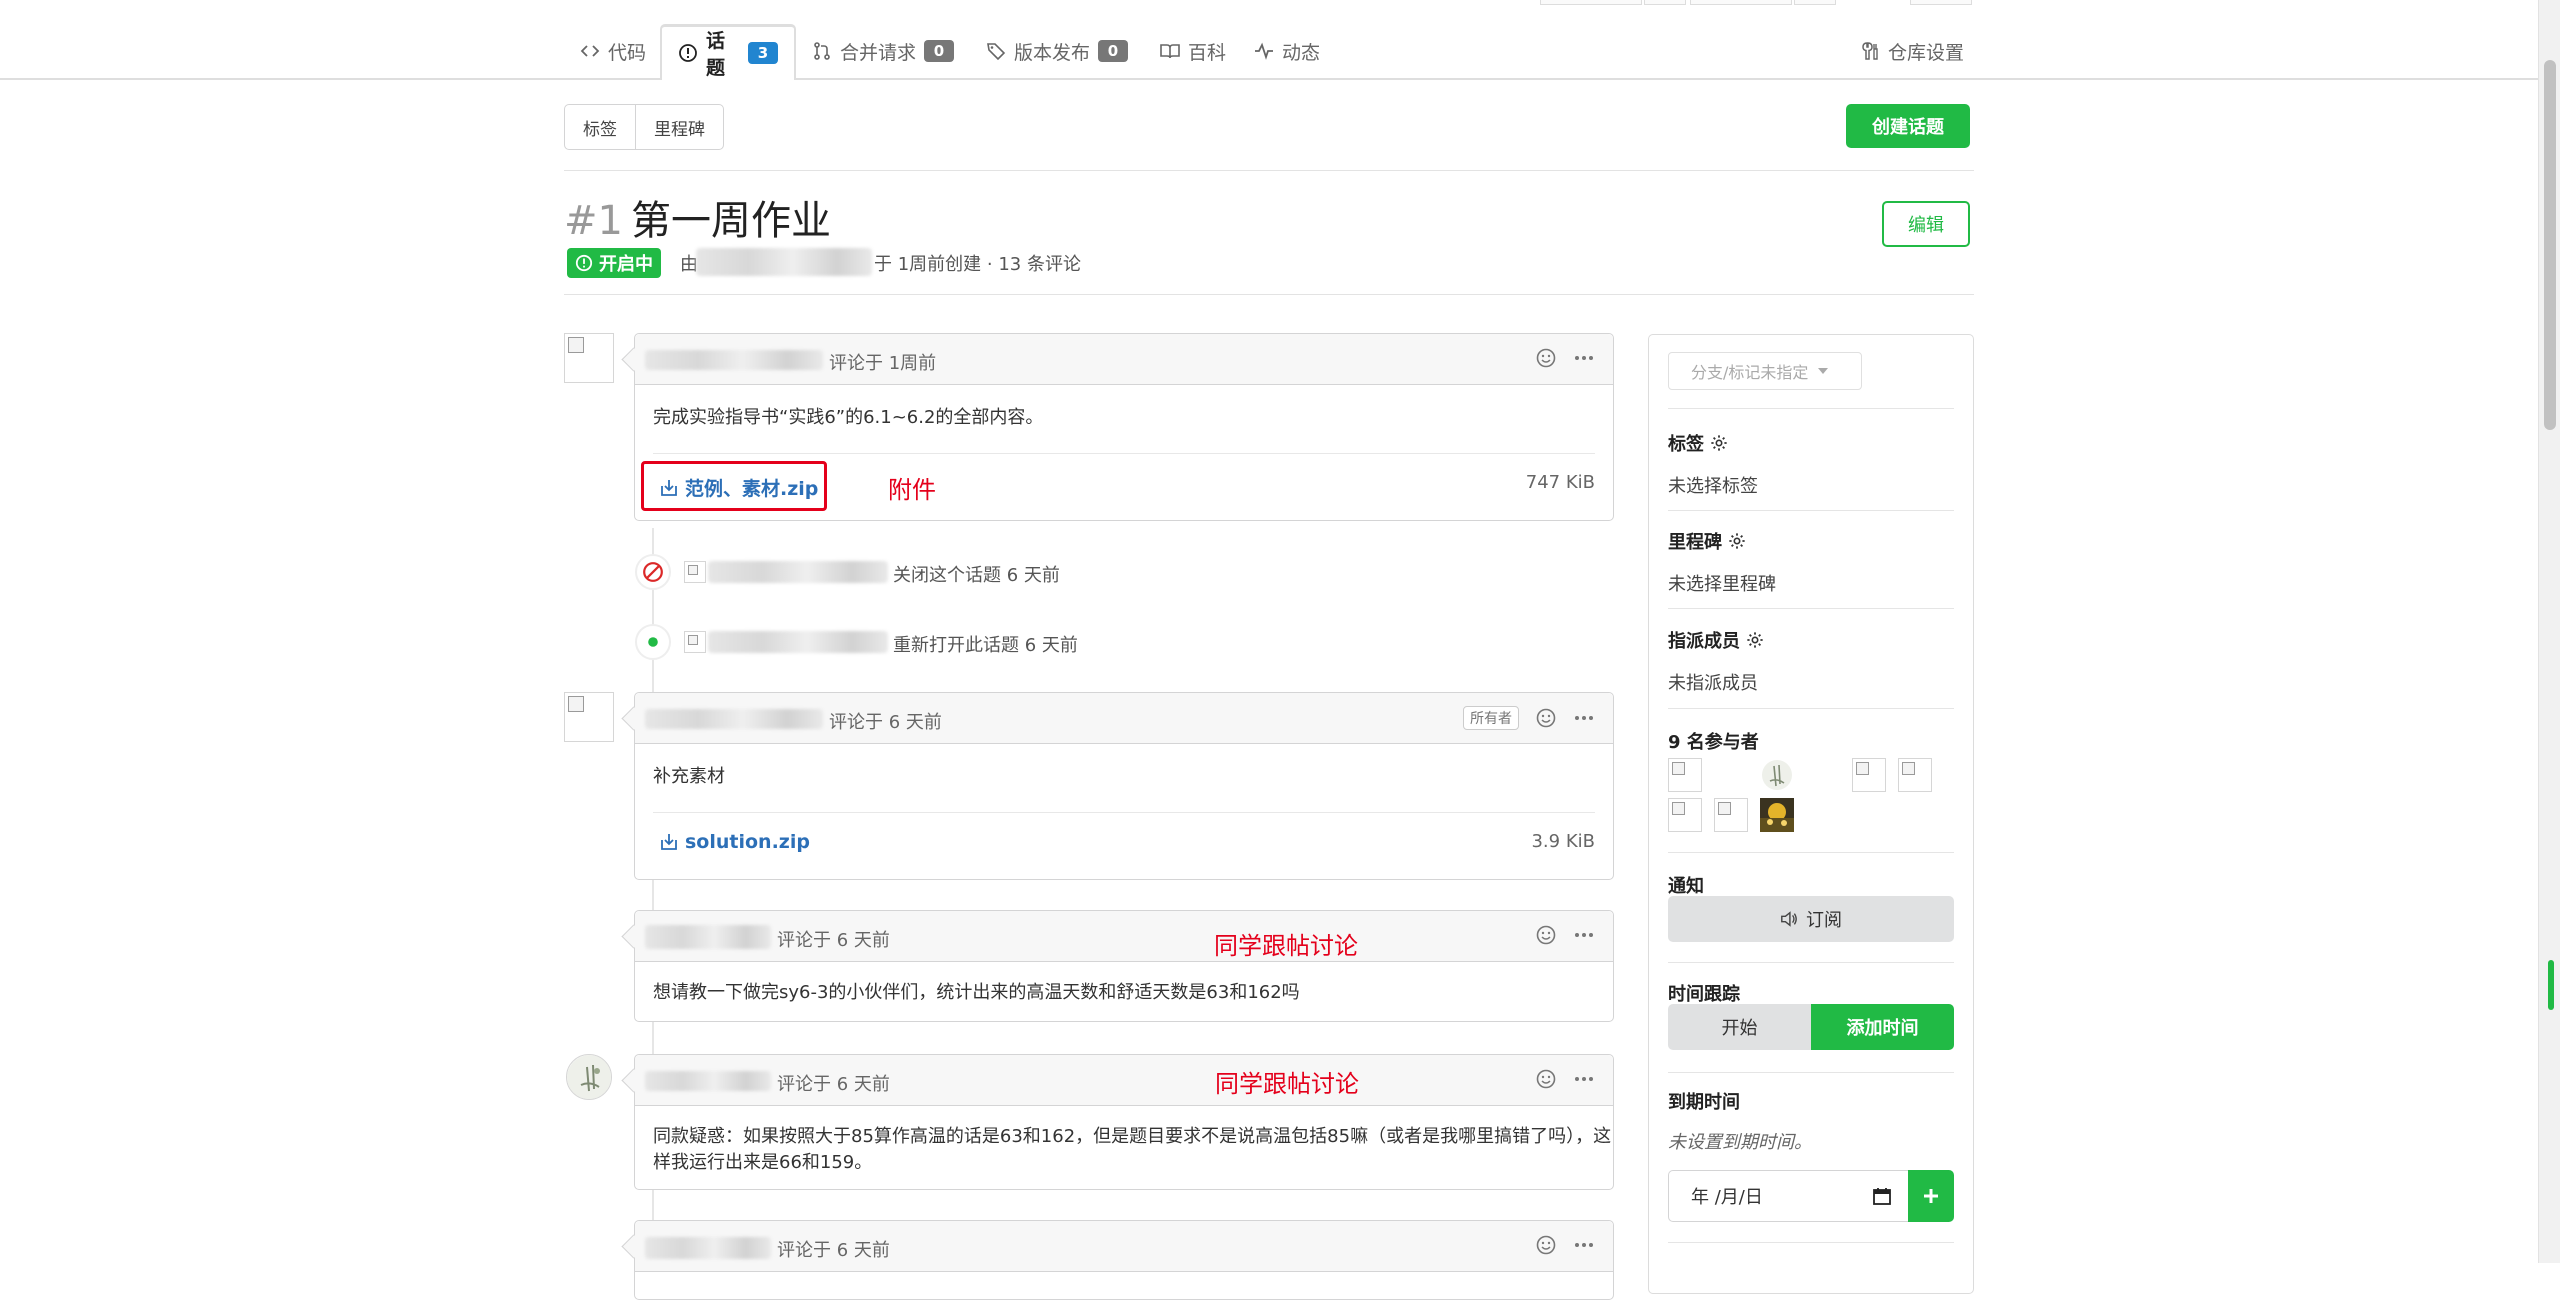  What do you see at coordinates (1057, 51) in the screenshot?
I see `tab-releases: 版本发布 0` at bounding box center [1057, 51].